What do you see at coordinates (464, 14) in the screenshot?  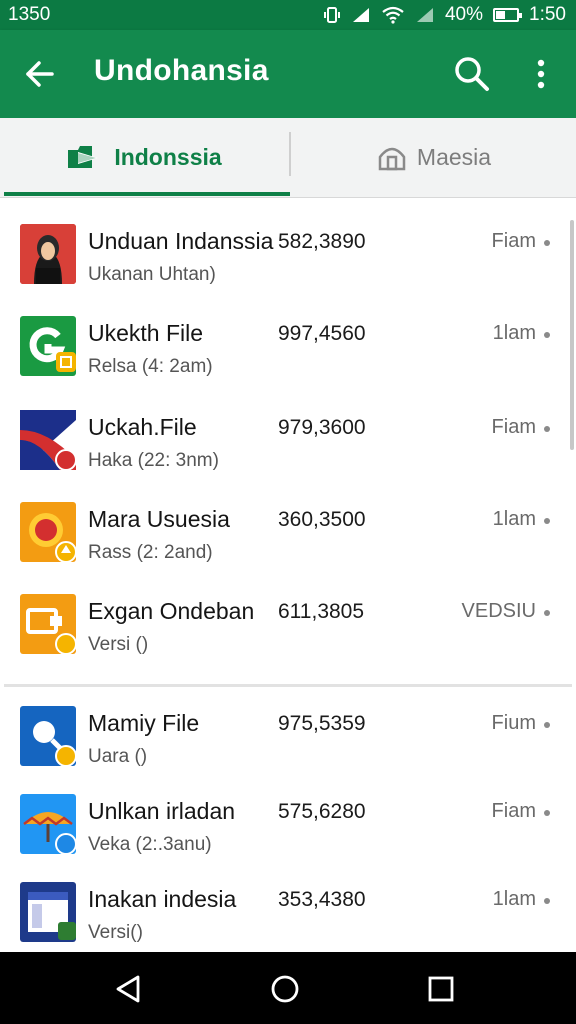 I see `battery-percent: 40%` at bounding box center [464, 14].